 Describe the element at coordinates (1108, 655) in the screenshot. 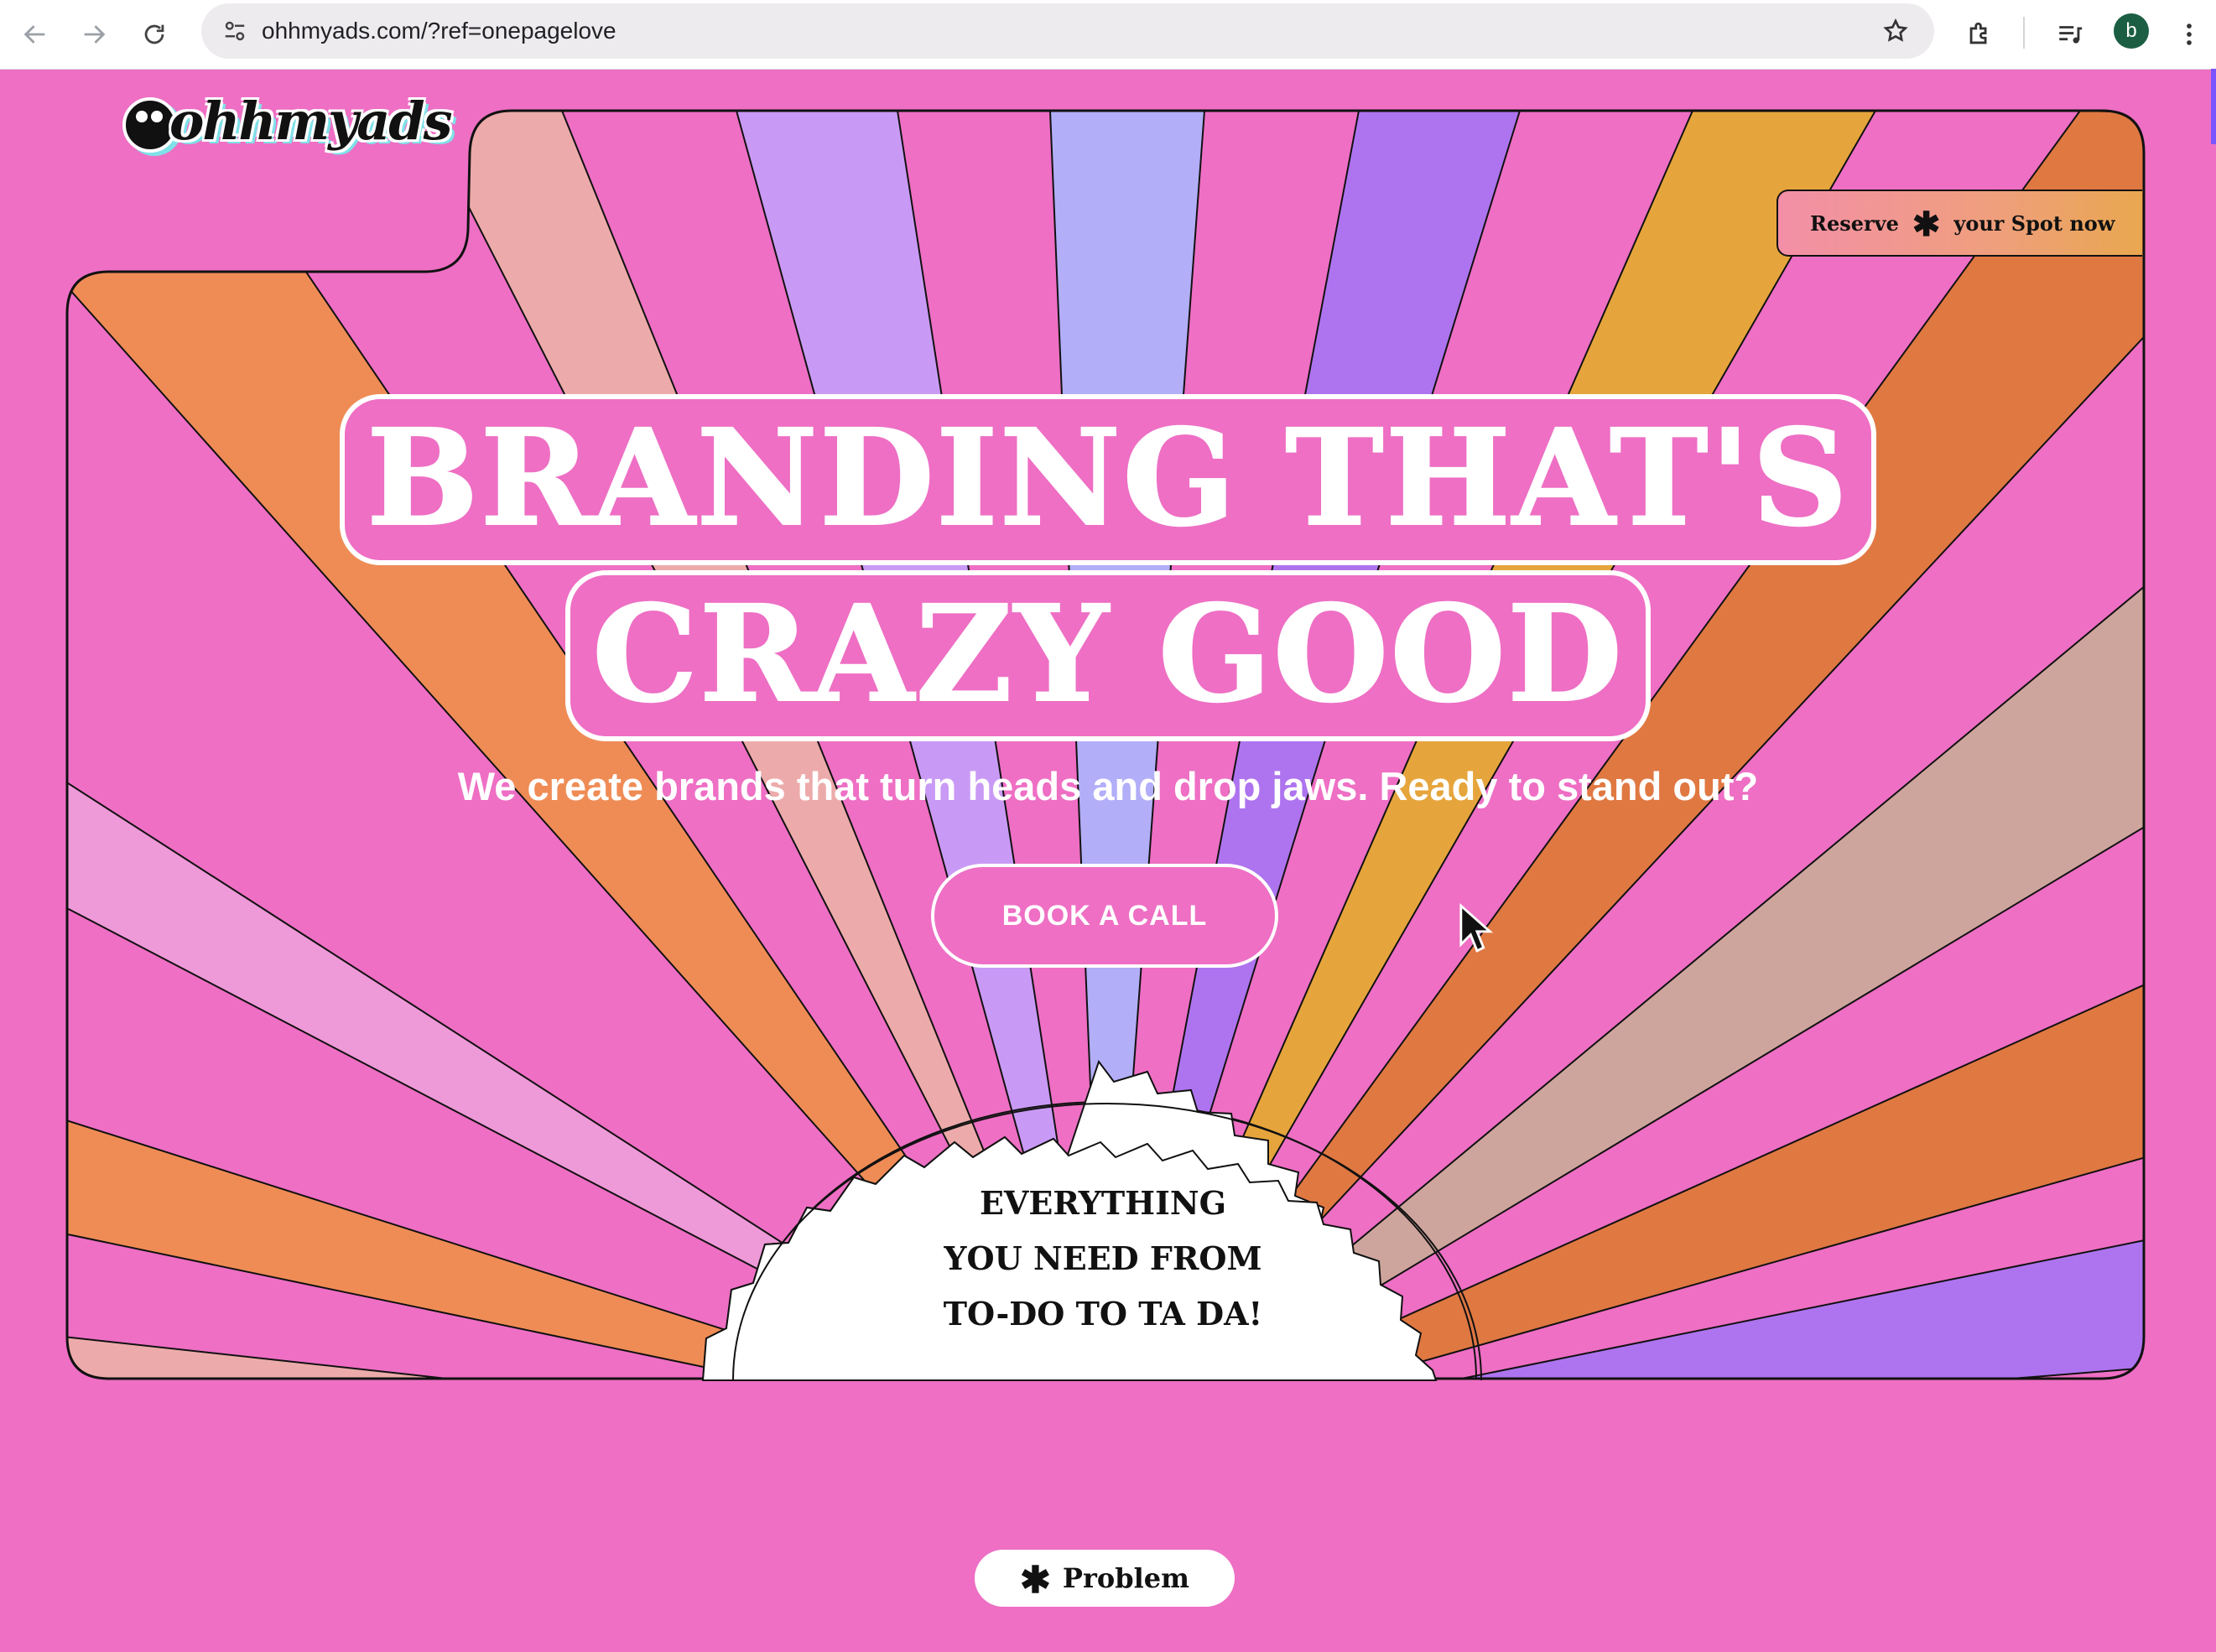

I see `headline-line-2: CRAZY GOOD` at that location.